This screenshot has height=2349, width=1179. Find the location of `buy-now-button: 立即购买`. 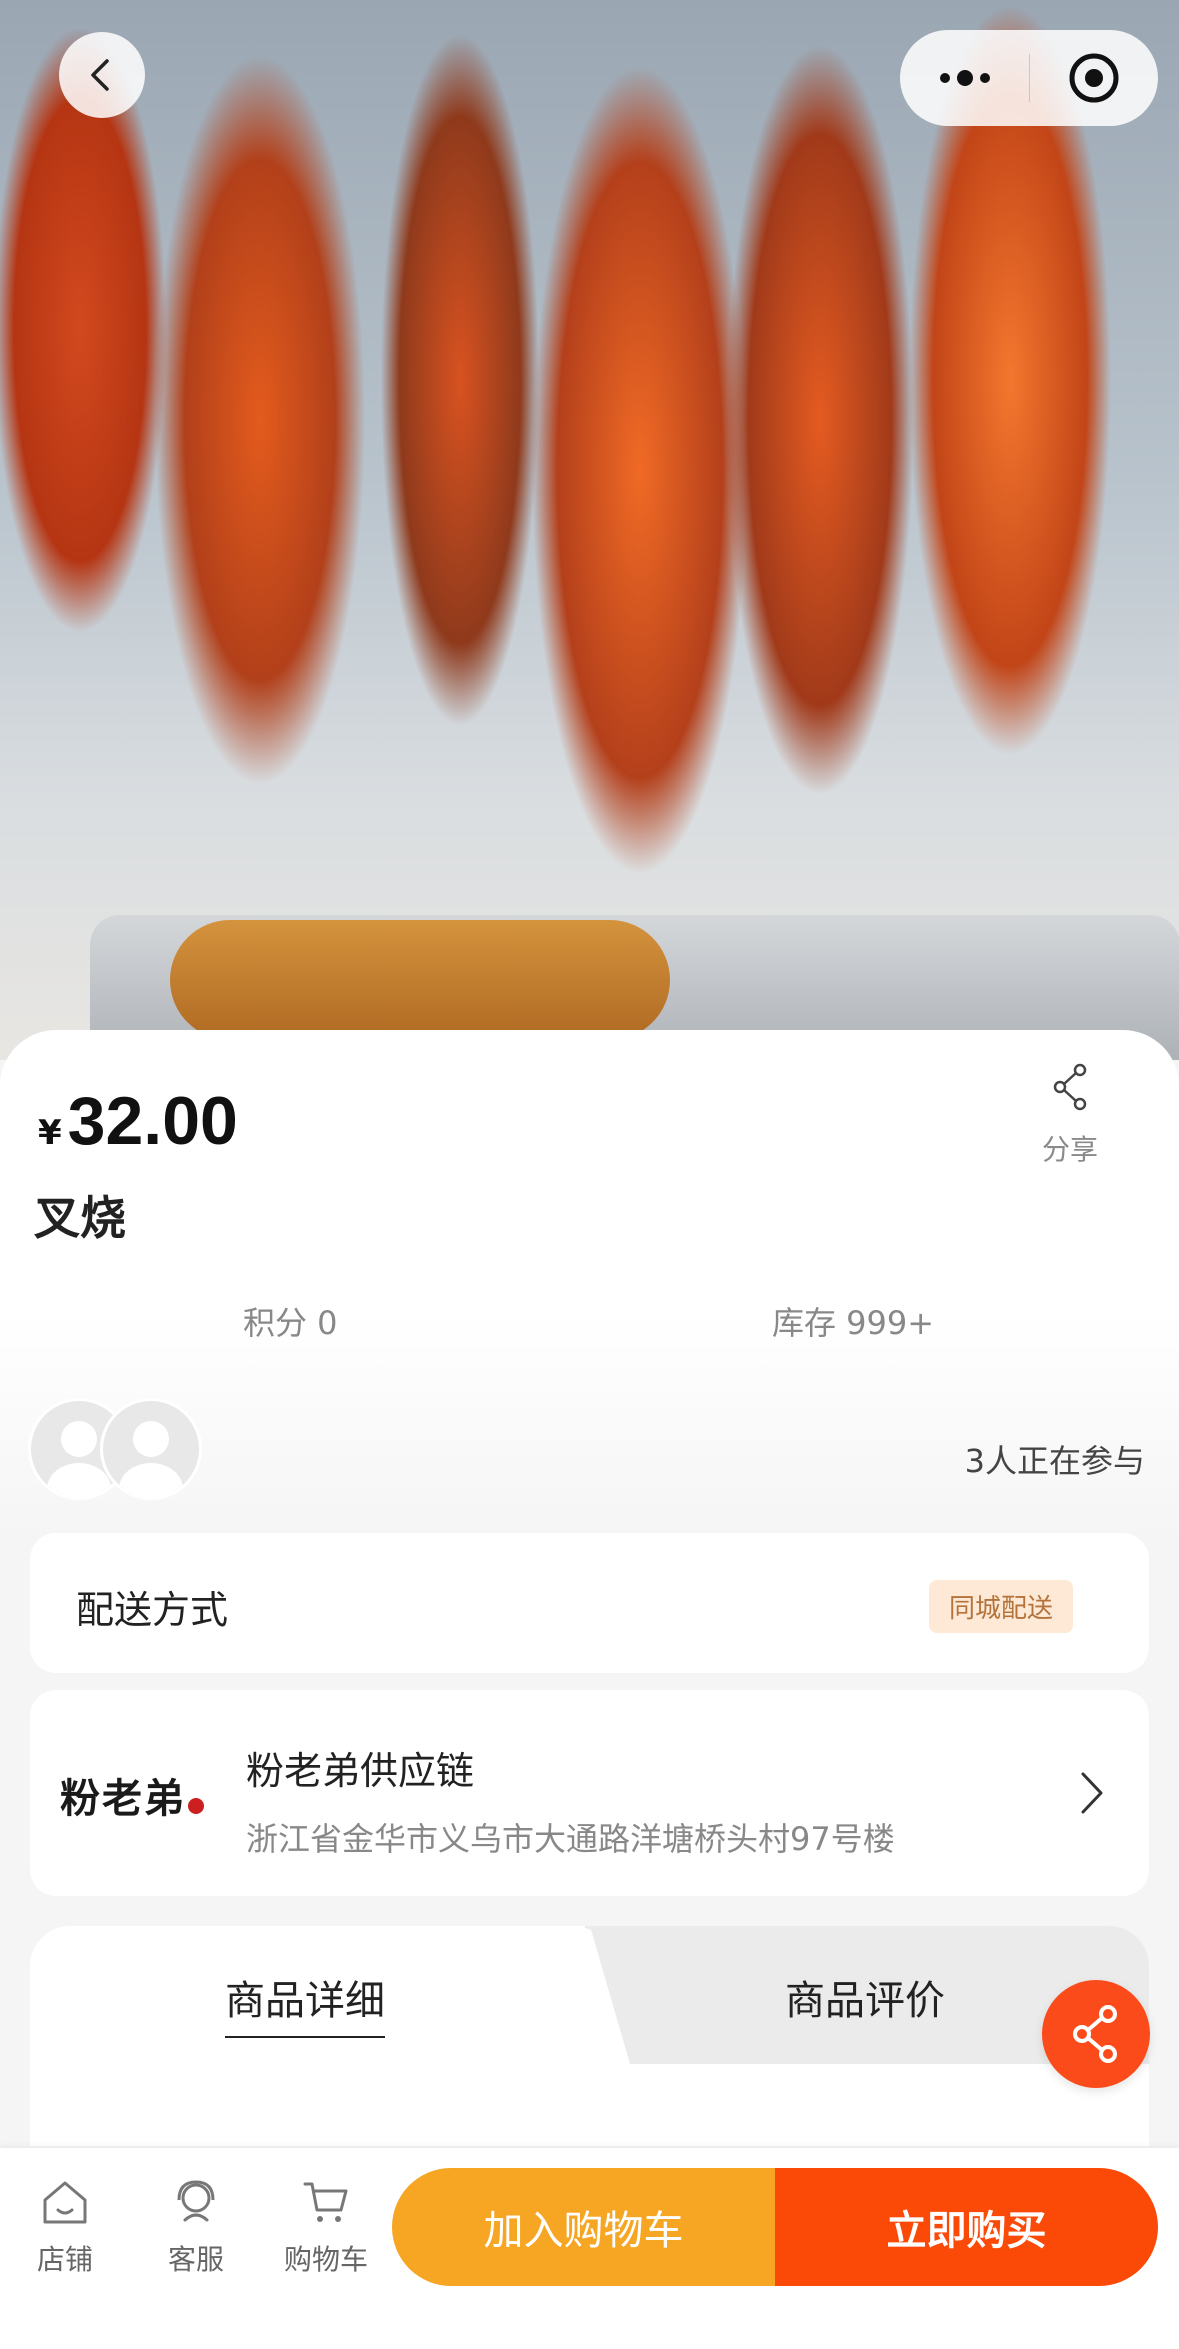

buy-now-button: 立即购买 is located at coordinates (966, 2227).